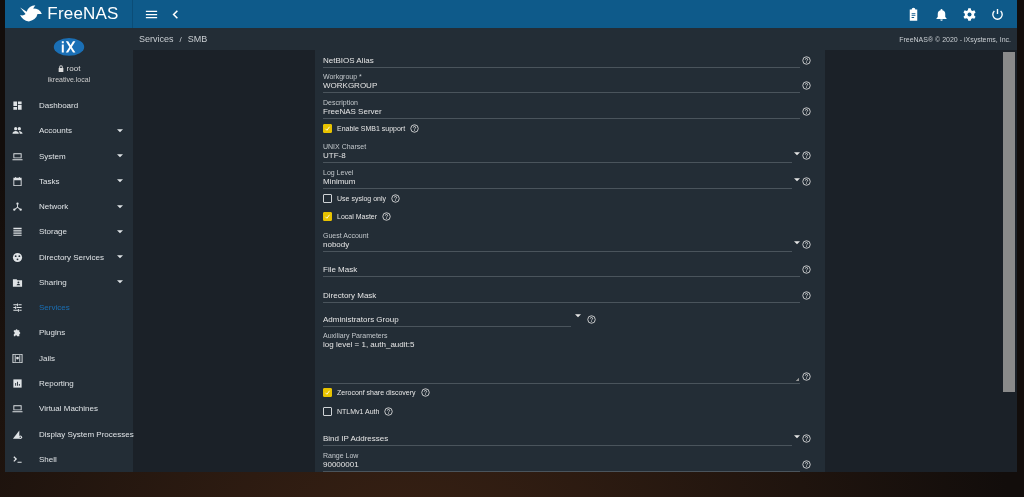 The height and width of the screenshot is (497, 1024). I want to click on sidebar-item: Dashboard, so click(69, 105).